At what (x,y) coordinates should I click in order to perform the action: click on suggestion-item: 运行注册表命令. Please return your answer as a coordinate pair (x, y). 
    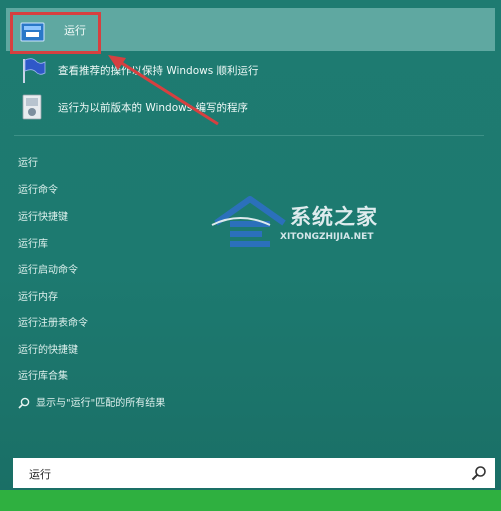
    Looking at the image, I should click on (53, 321).